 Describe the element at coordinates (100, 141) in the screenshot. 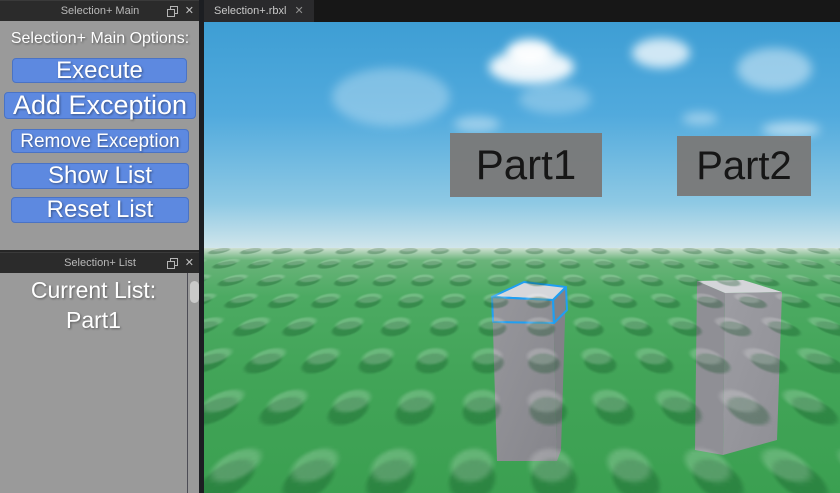

I see `remove-exception-button: Remove Exception` at that location.